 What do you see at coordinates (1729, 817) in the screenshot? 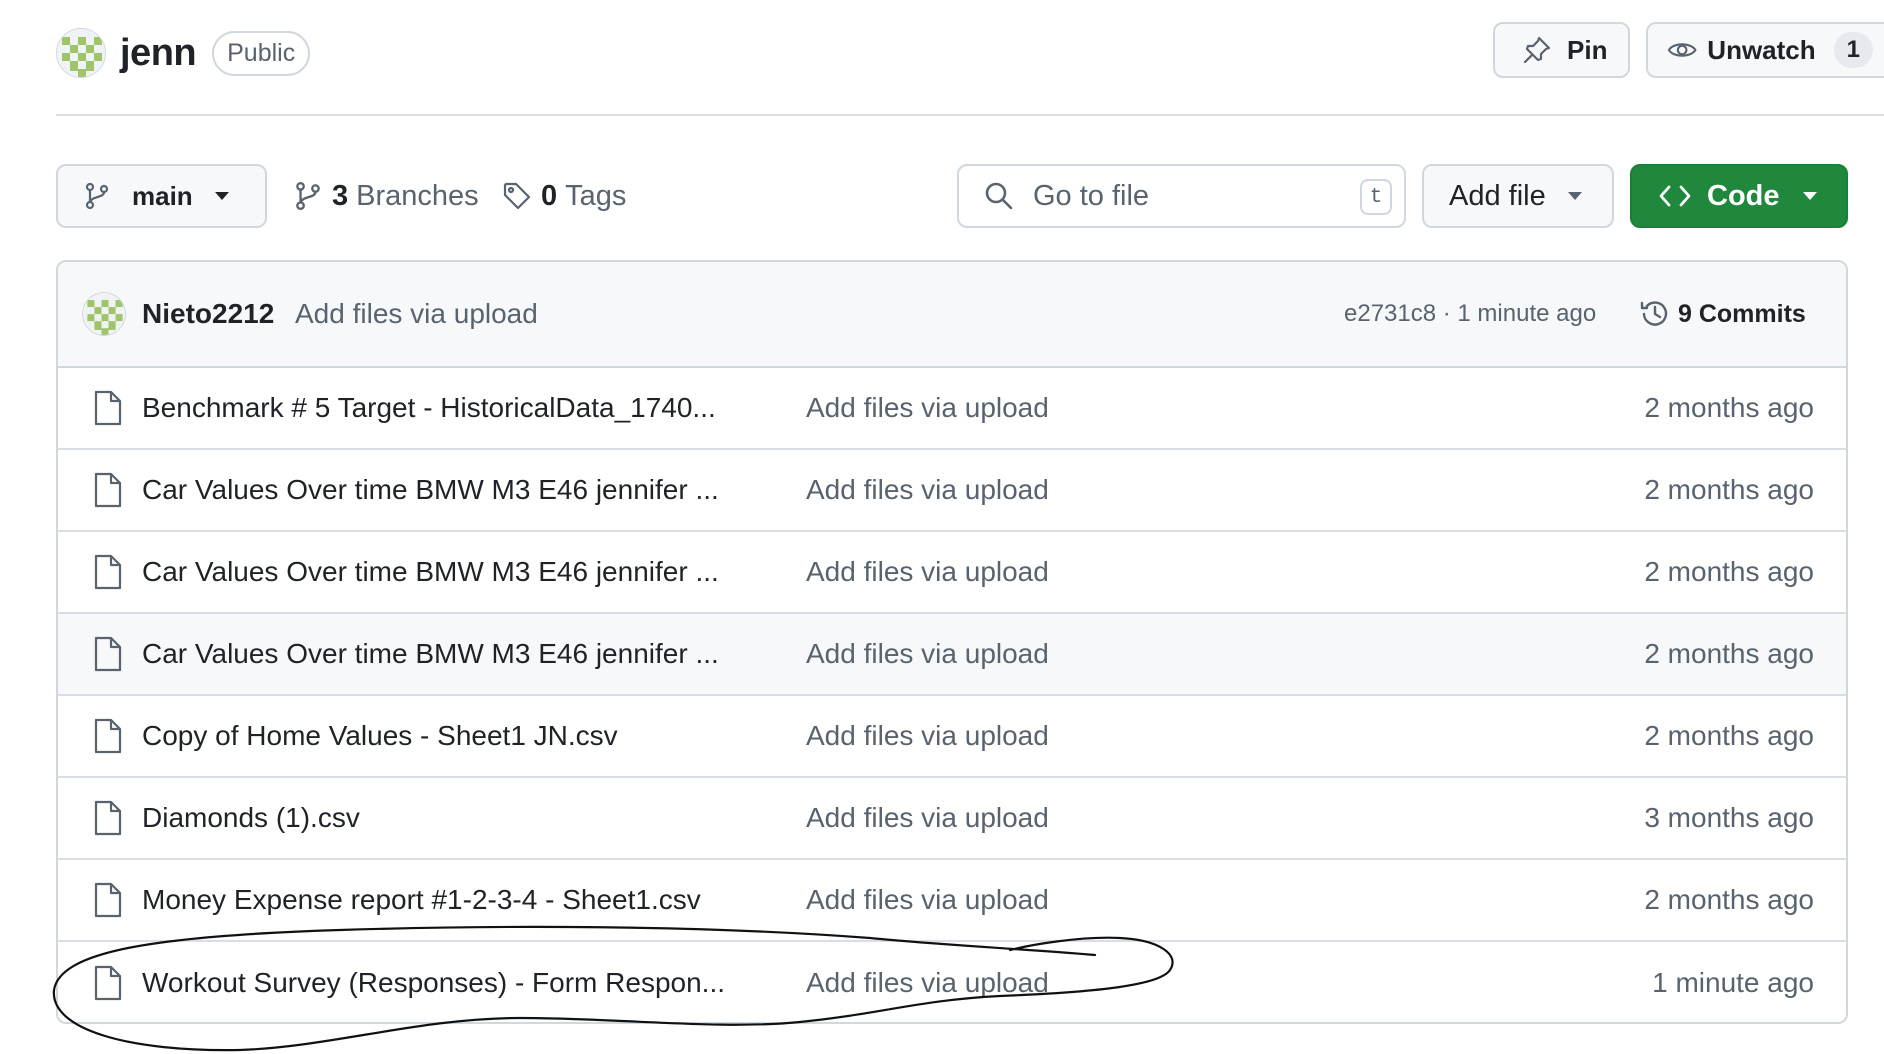
I see `file-age: 3 months ago` at bounding box center [1729, 817].